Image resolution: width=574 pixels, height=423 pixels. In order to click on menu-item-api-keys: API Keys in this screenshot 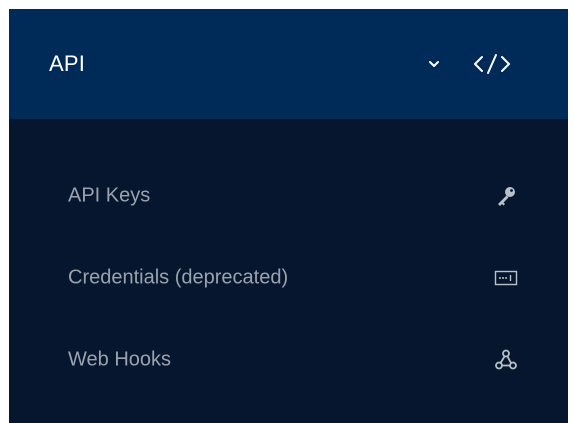, I will do `click(288, 196)`.